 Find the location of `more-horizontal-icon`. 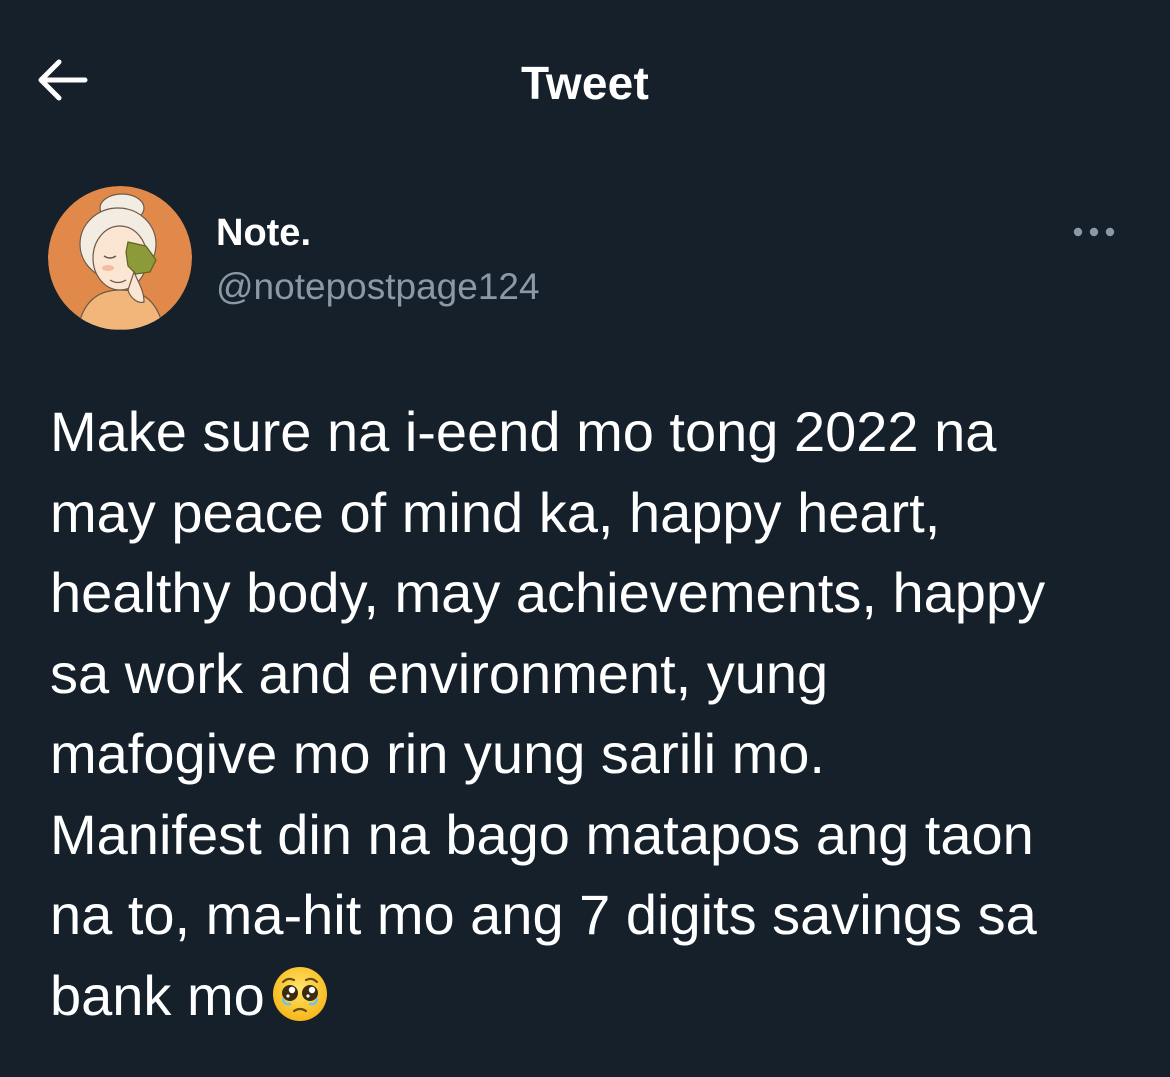

more-horizontal-icon is located at coordinates (1094, 234).